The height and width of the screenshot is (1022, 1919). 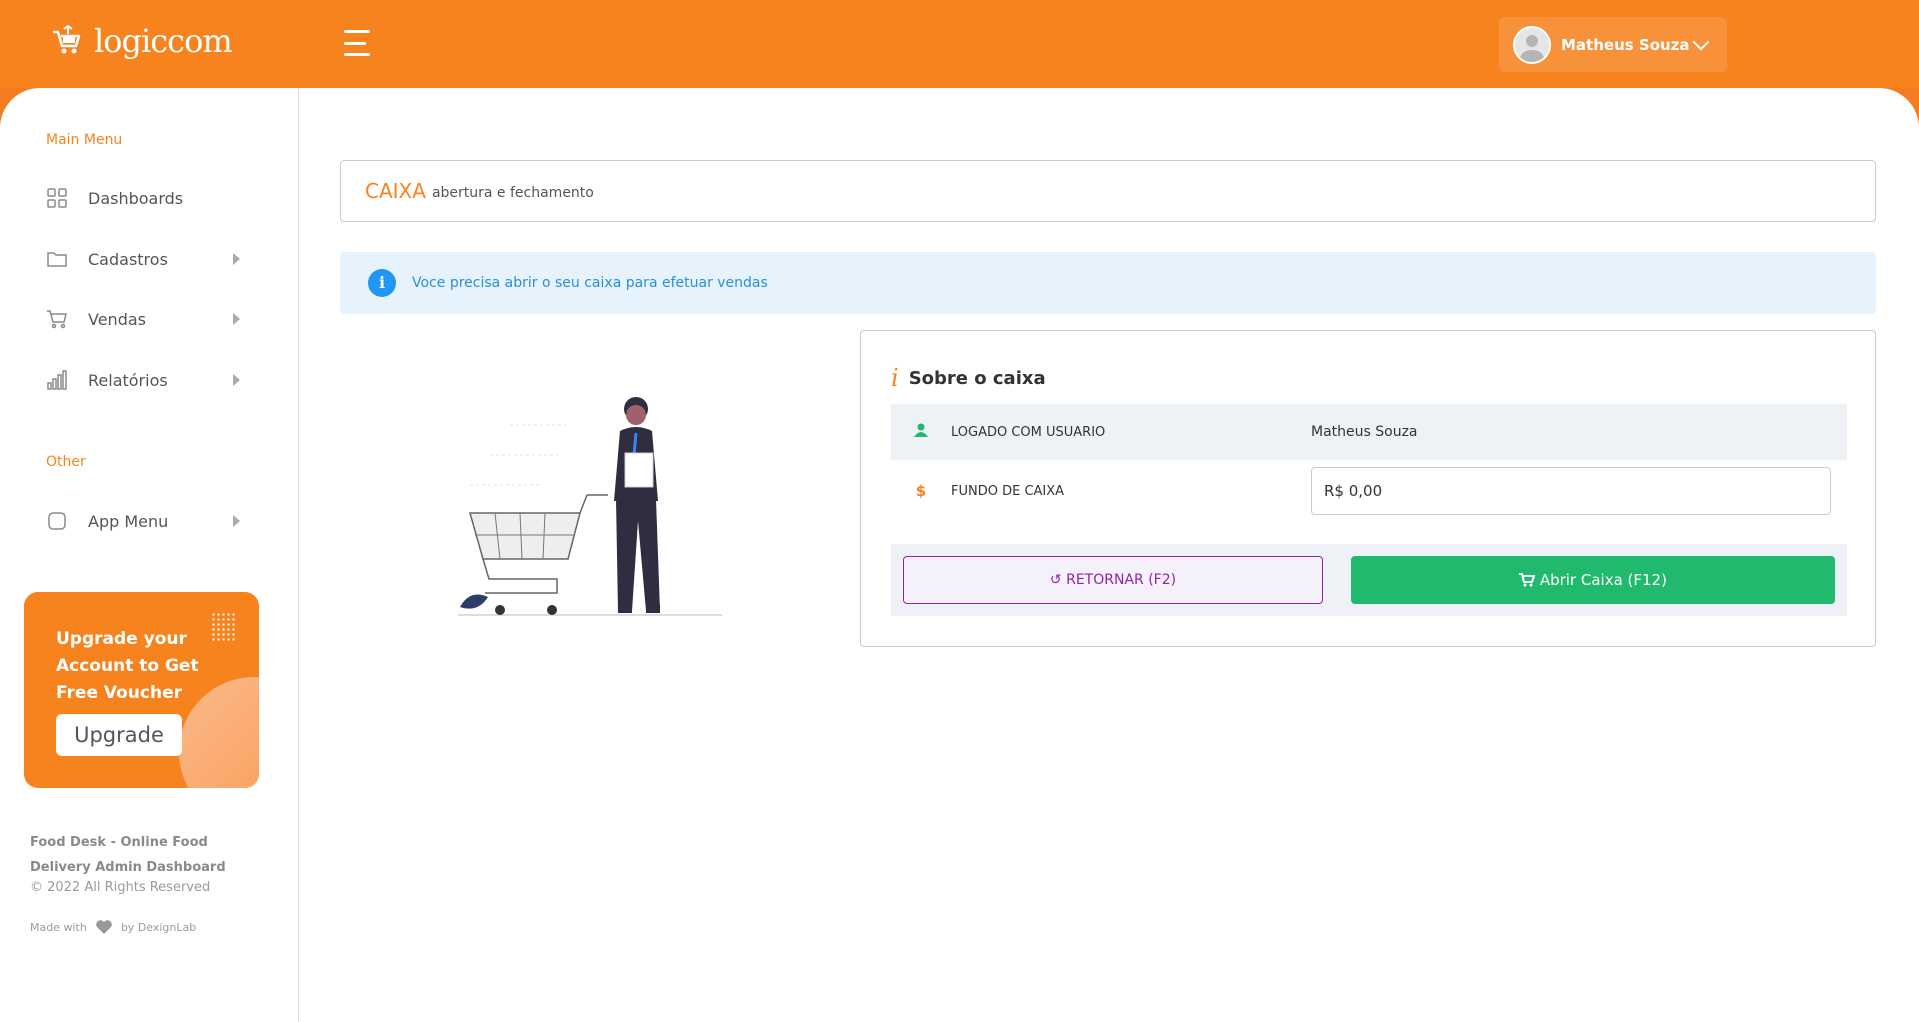 I want to click on chevron-down-icon, so click(x=1701, y=41).